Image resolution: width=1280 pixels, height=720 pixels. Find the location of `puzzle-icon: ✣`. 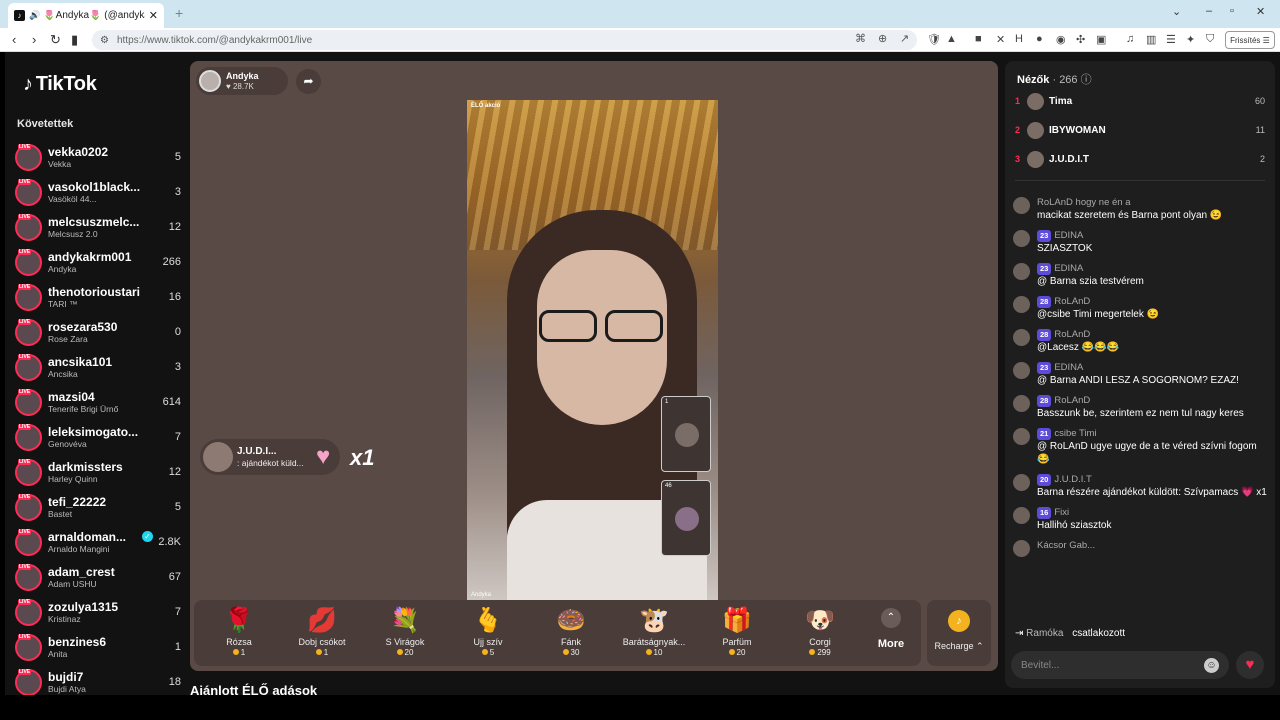

puzzle-icon: ✣ is located at coordinates (1080, 39).